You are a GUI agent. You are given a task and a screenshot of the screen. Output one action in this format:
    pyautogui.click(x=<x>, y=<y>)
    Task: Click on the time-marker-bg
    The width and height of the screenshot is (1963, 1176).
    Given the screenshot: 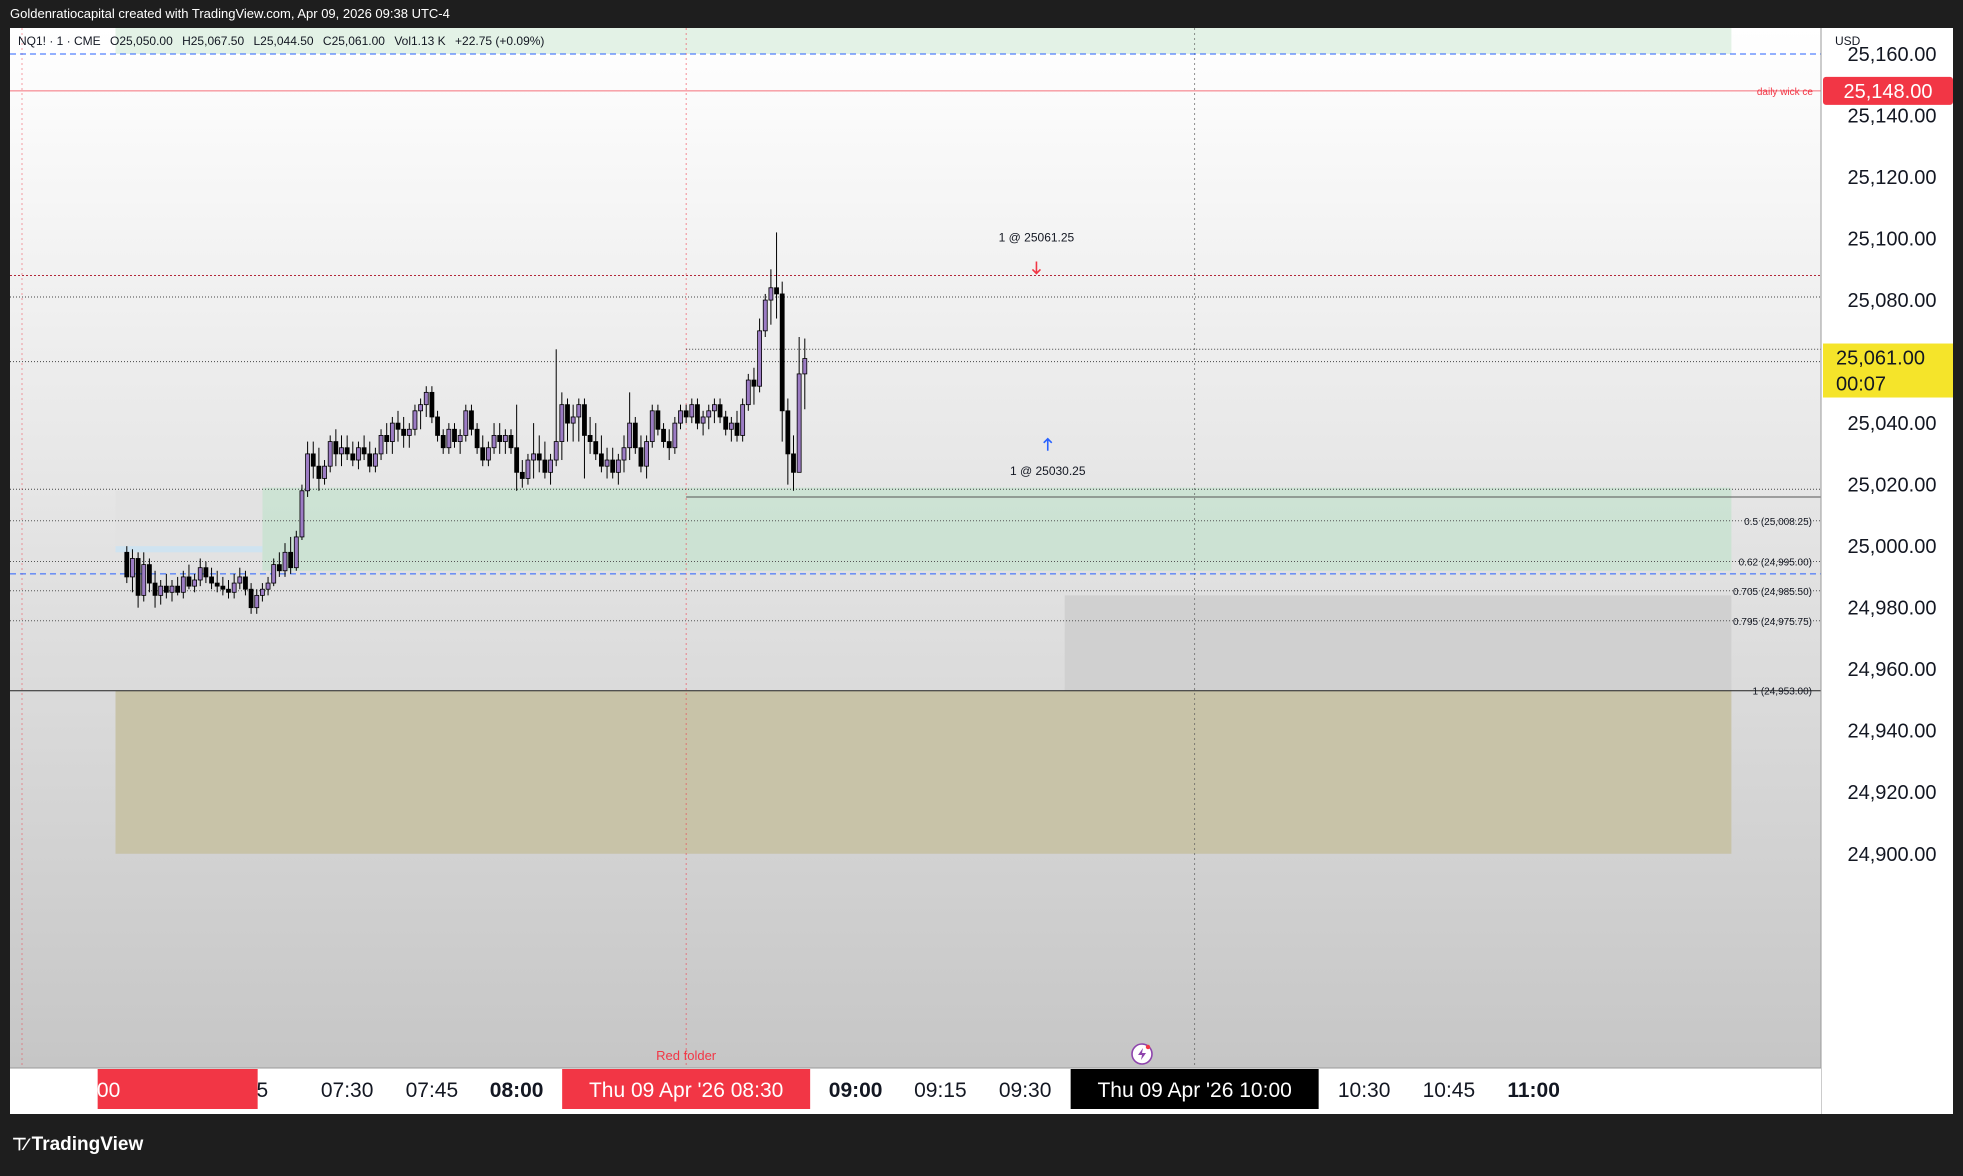 What is the action you would take?
    pyautogui.click(x=177, y=1089)
    